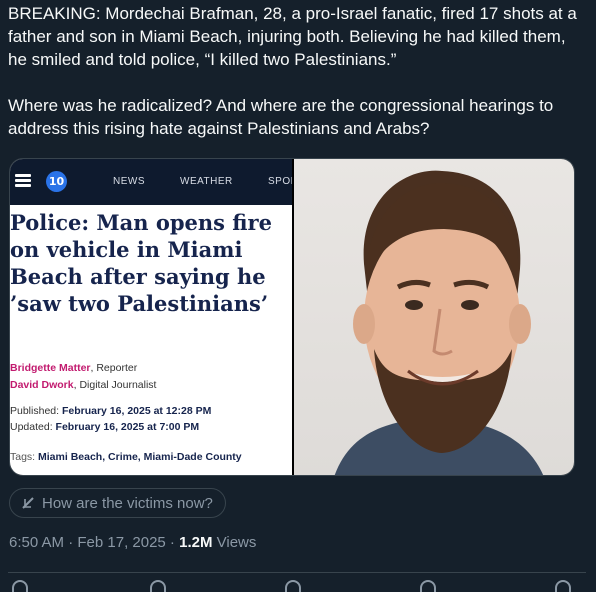 Image resolution: width=596 pixels, height=592 pixels. Describe the element at coordinates (115, 385) in the screenshot. I see `author-role: , Digital Journalist` at that location.